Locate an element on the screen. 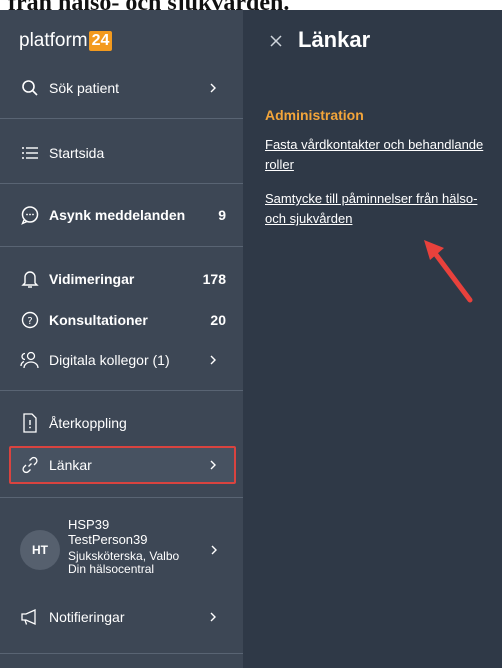 This screenshot has height=668, width=502. sidebar-item-konsultationer: ? Konsultationer 20 is located at coordinates (126, 320).